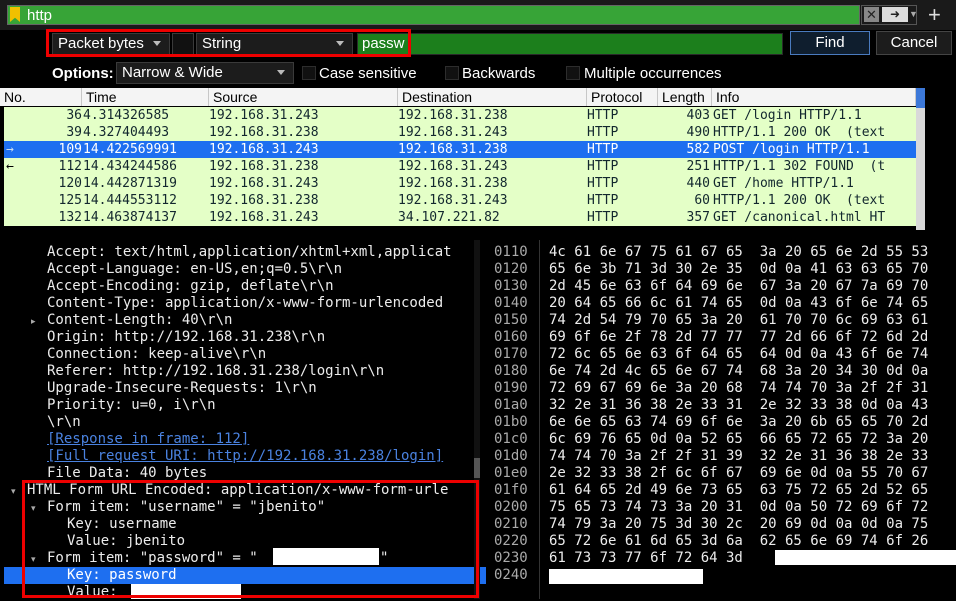 Image resolution: width=956 pixels, height=601 pixels. I want to click on column-header-length: Length, so click(685, 97).